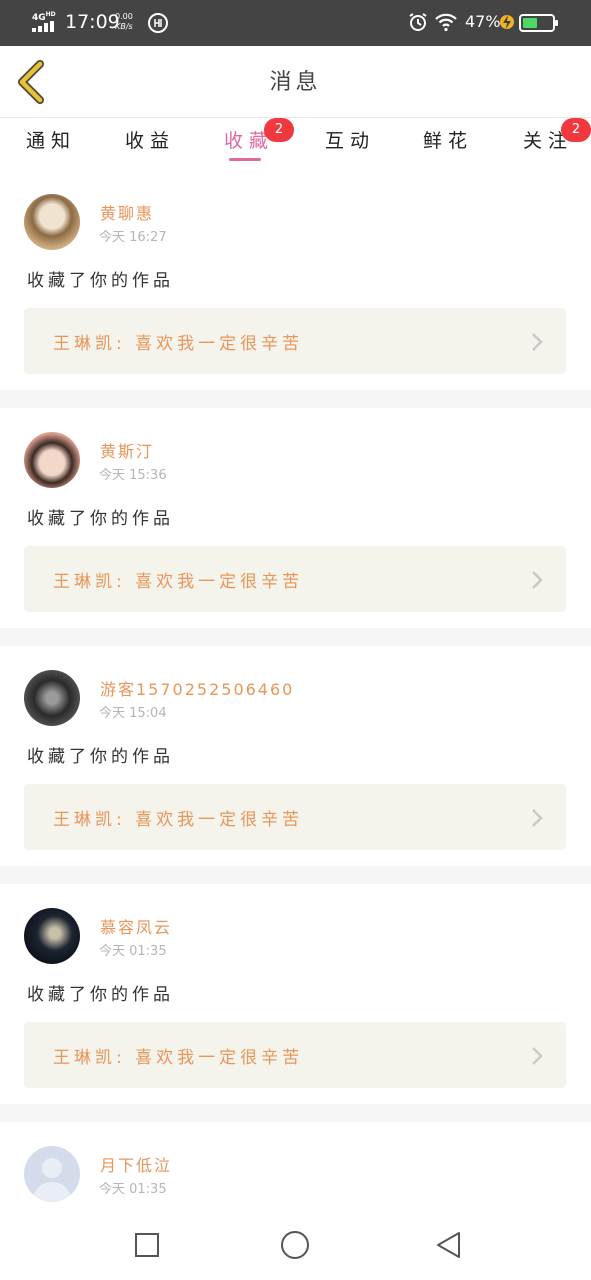 The image size is (591, 1280). I want to click on recent-apps-icon, so click(147, 1245).